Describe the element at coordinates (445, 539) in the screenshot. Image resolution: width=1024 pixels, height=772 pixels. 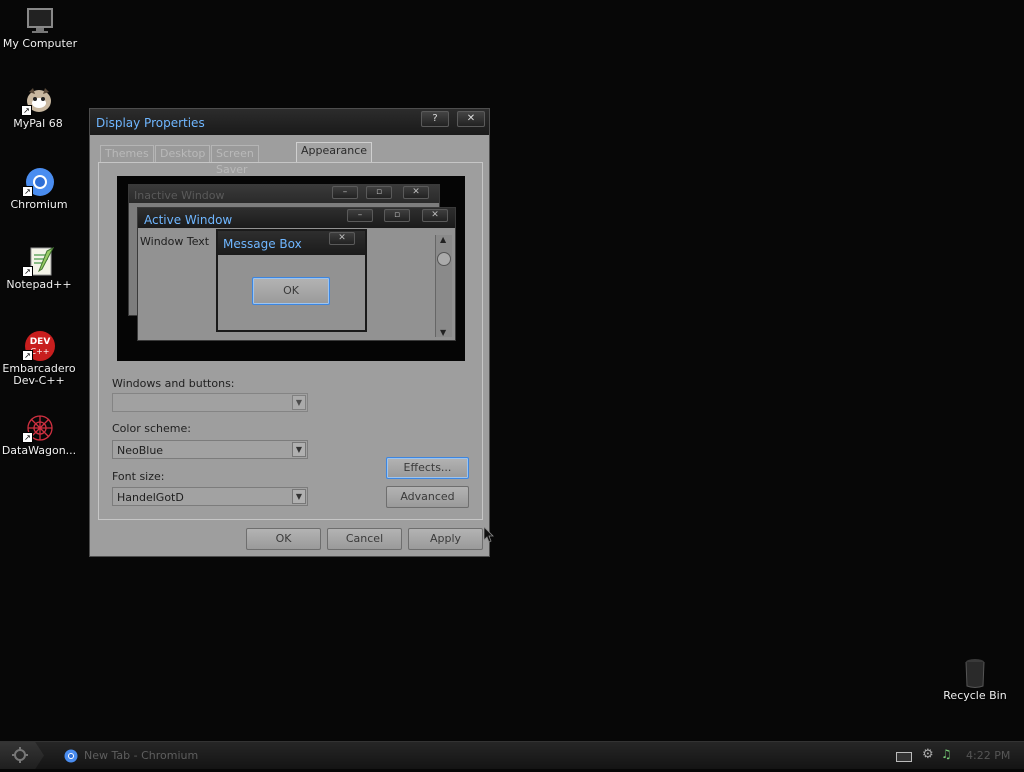
I see `apply-button: Apply` at that location.